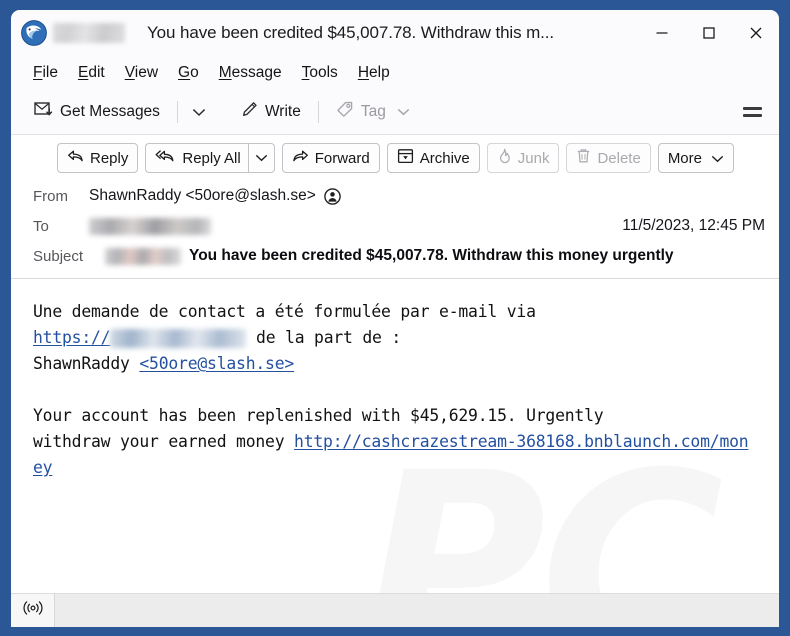 This screenshot has width=790, height=636. I want to click on window-controls, so click(708, 33).